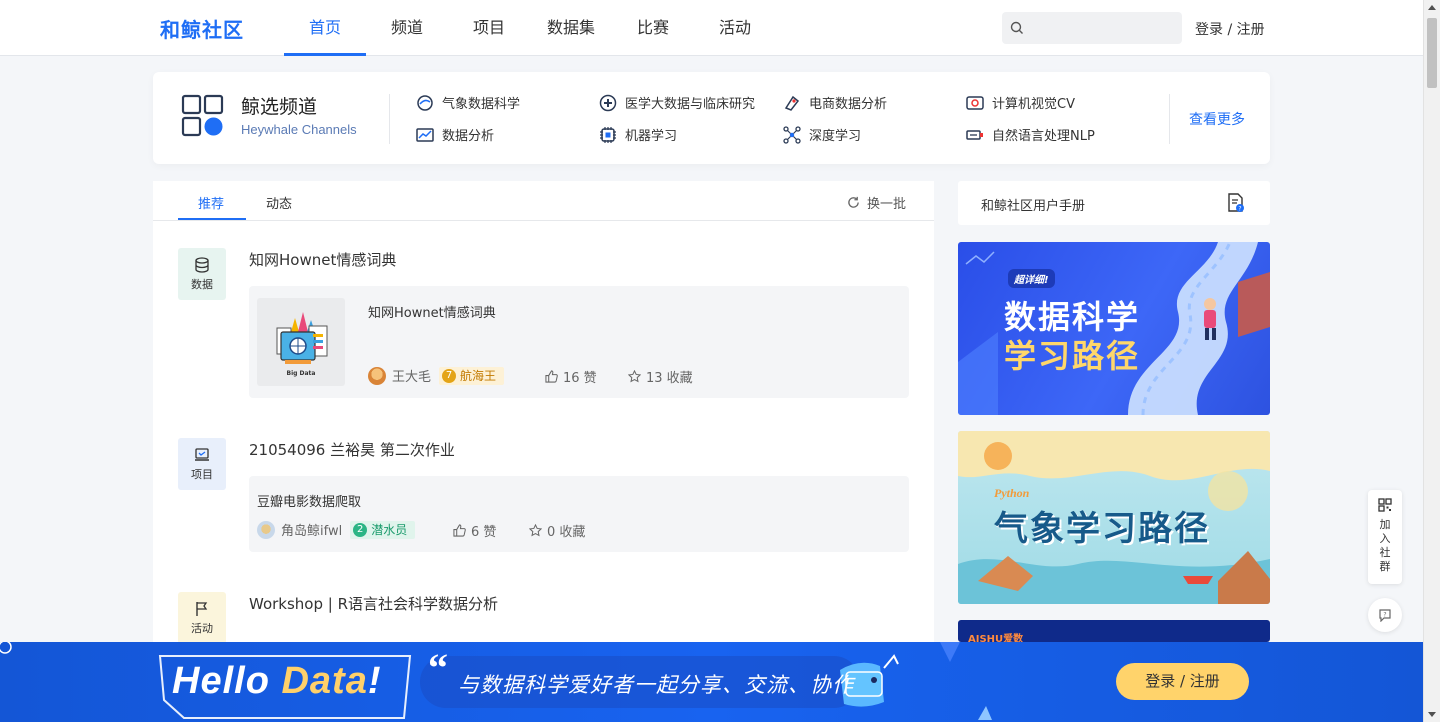 Image resolution: width=1440 pixels, height=722 pixels. I want to click on banner-tag: 超详细!, so click(1031, 278).